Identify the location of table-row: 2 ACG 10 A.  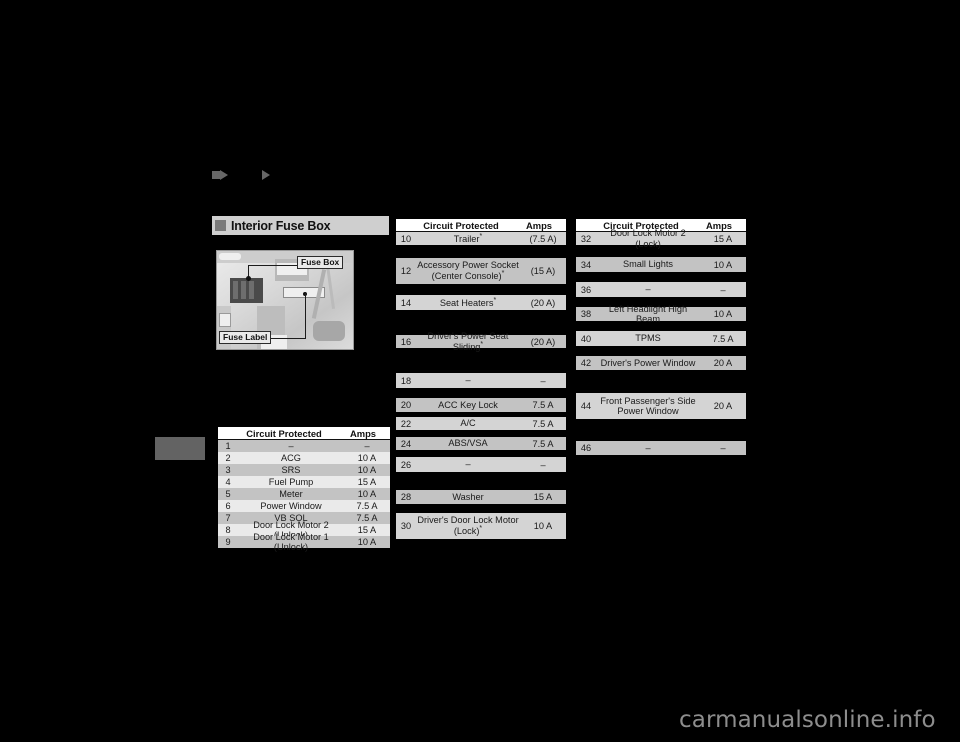
(304, 458).